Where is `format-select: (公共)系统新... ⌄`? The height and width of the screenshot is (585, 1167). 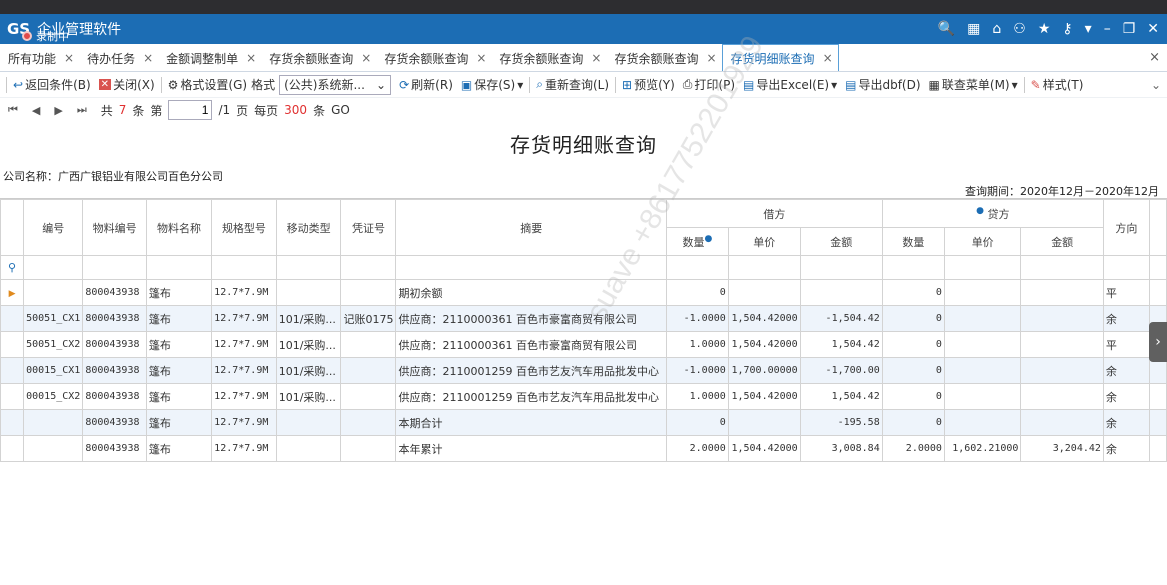
format-select: (公共)系统新... ⌄ is located at coordinates (335, 84).